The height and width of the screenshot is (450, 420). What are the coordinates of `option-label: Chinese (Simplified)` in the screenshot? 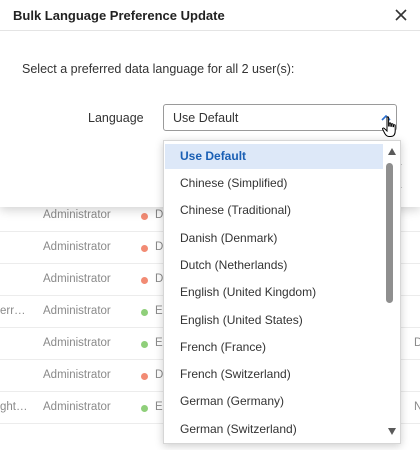 It's located at (234, 183).